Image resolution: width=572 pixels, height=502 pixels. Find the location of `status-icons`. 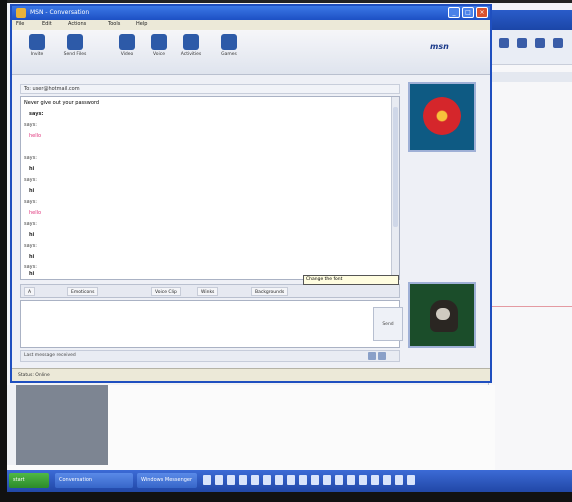

status-icons is located at coordinates (381, 356).